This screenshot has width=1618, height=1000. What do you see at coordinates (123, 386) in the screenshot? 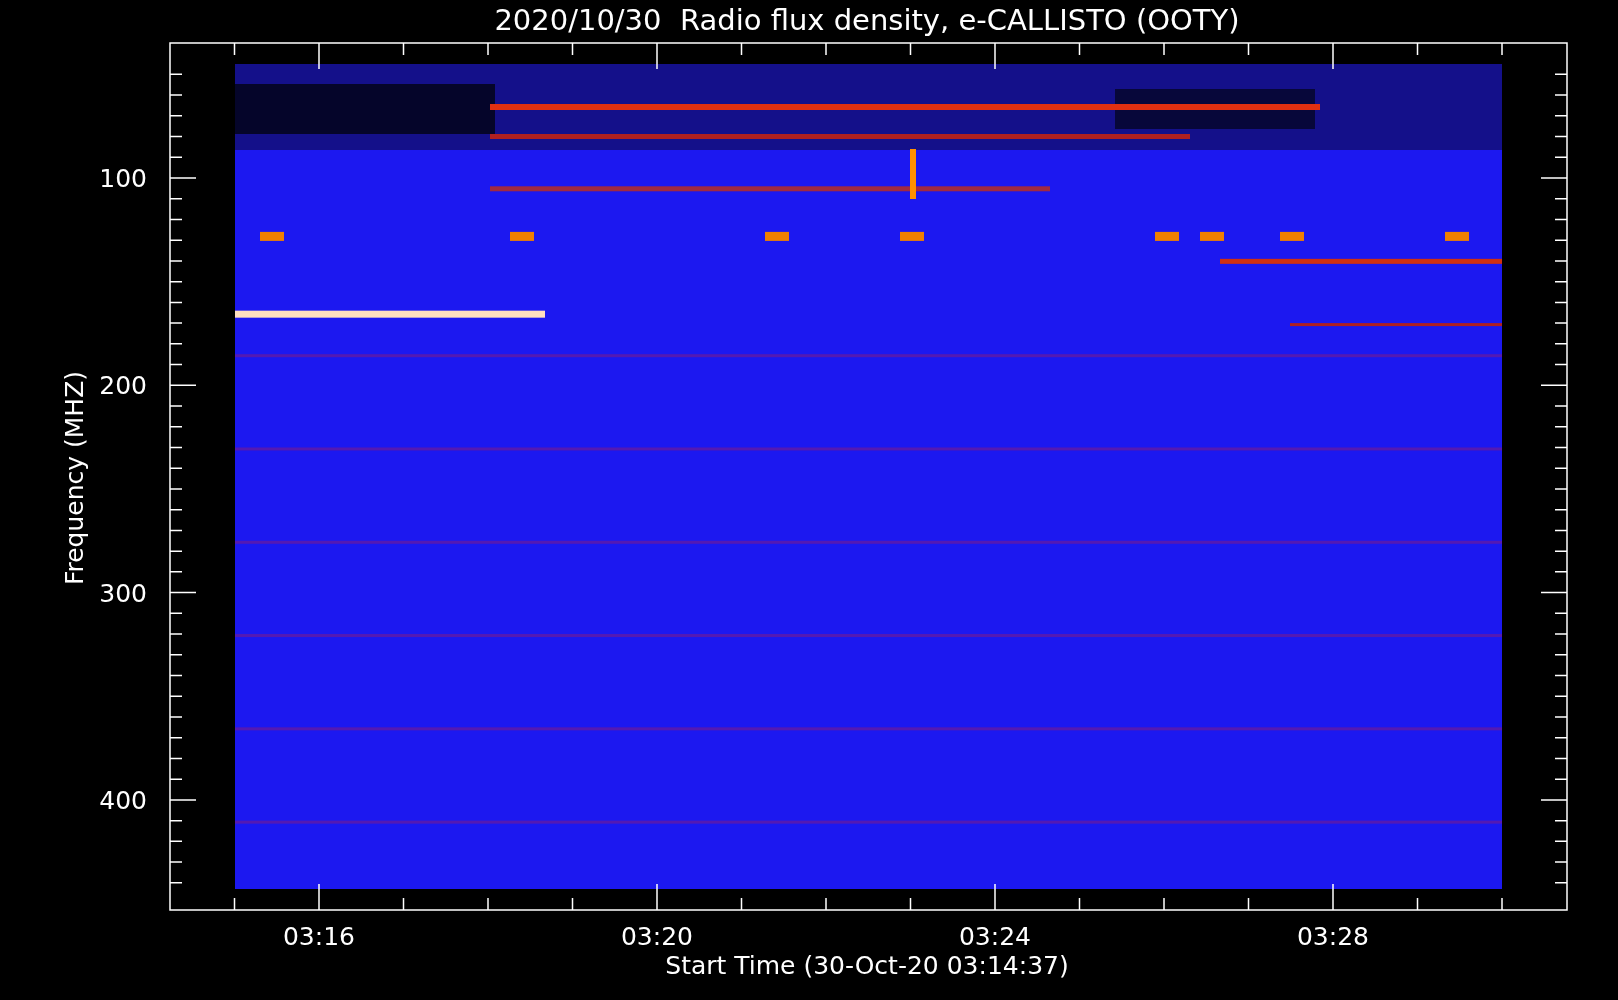
I see `y-tick-label: 200` at bounding box center [123, 386].